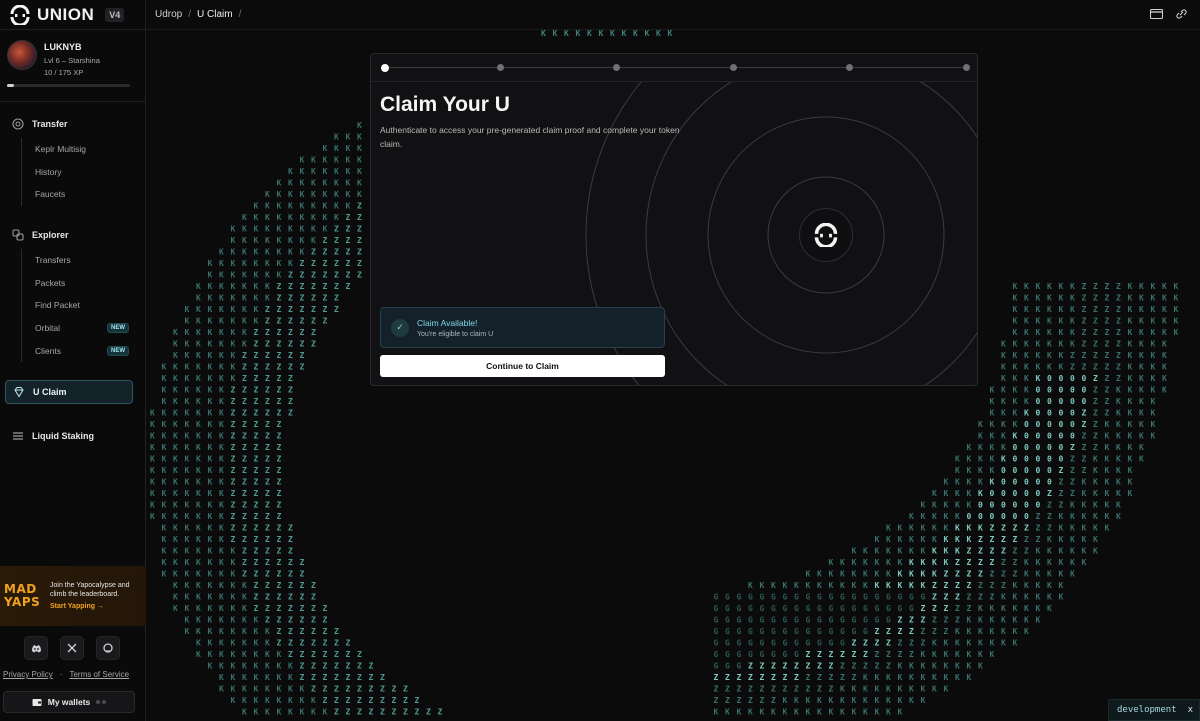  I want to click on nav-item-history: History, so click(84, 172).